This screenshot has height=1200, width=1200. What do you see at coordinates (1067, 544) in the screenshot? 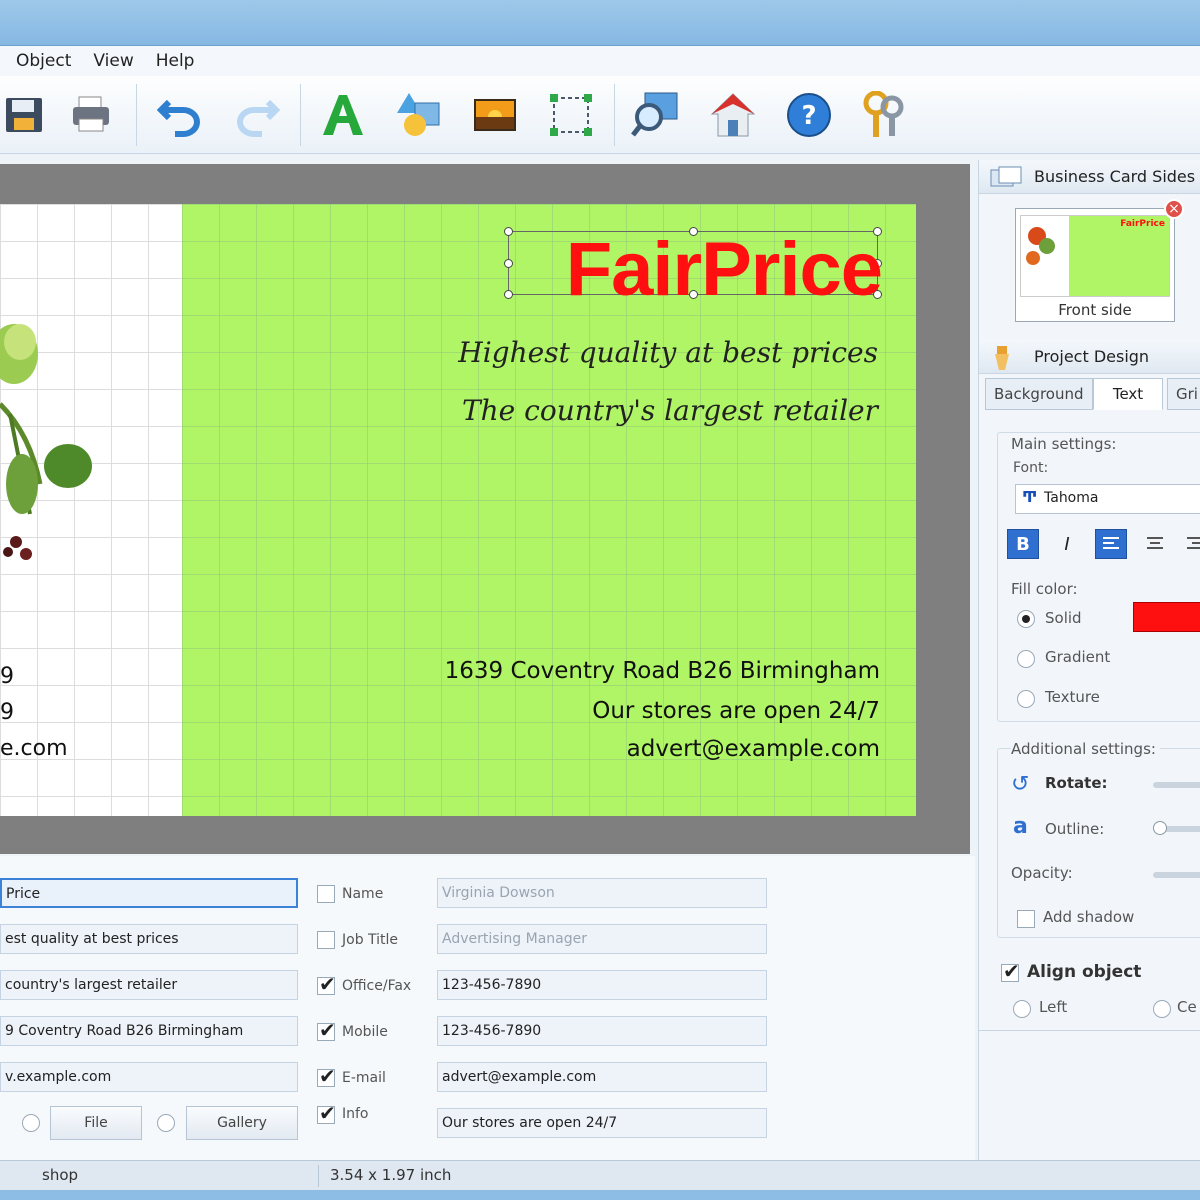
I see `italic-button: I` at bounding box center [1067, 544].